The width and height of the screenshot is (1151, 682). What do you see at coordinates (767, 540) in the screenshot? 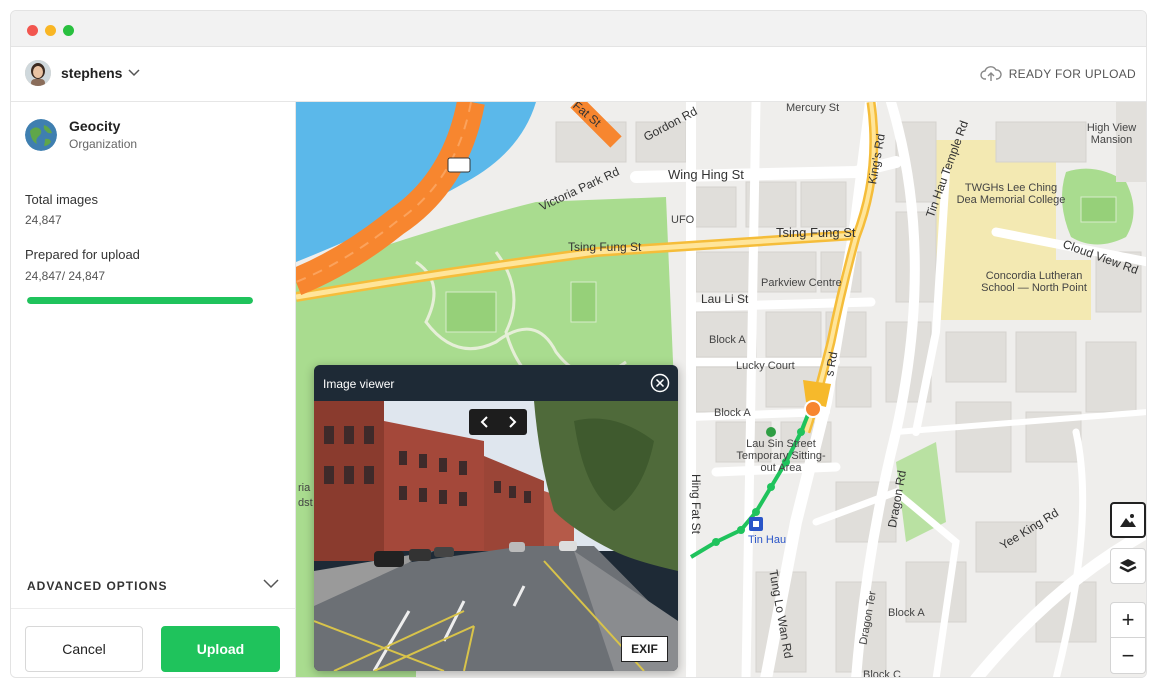
I see `map-label: Tin Hau` at bounding box center [767, 540].